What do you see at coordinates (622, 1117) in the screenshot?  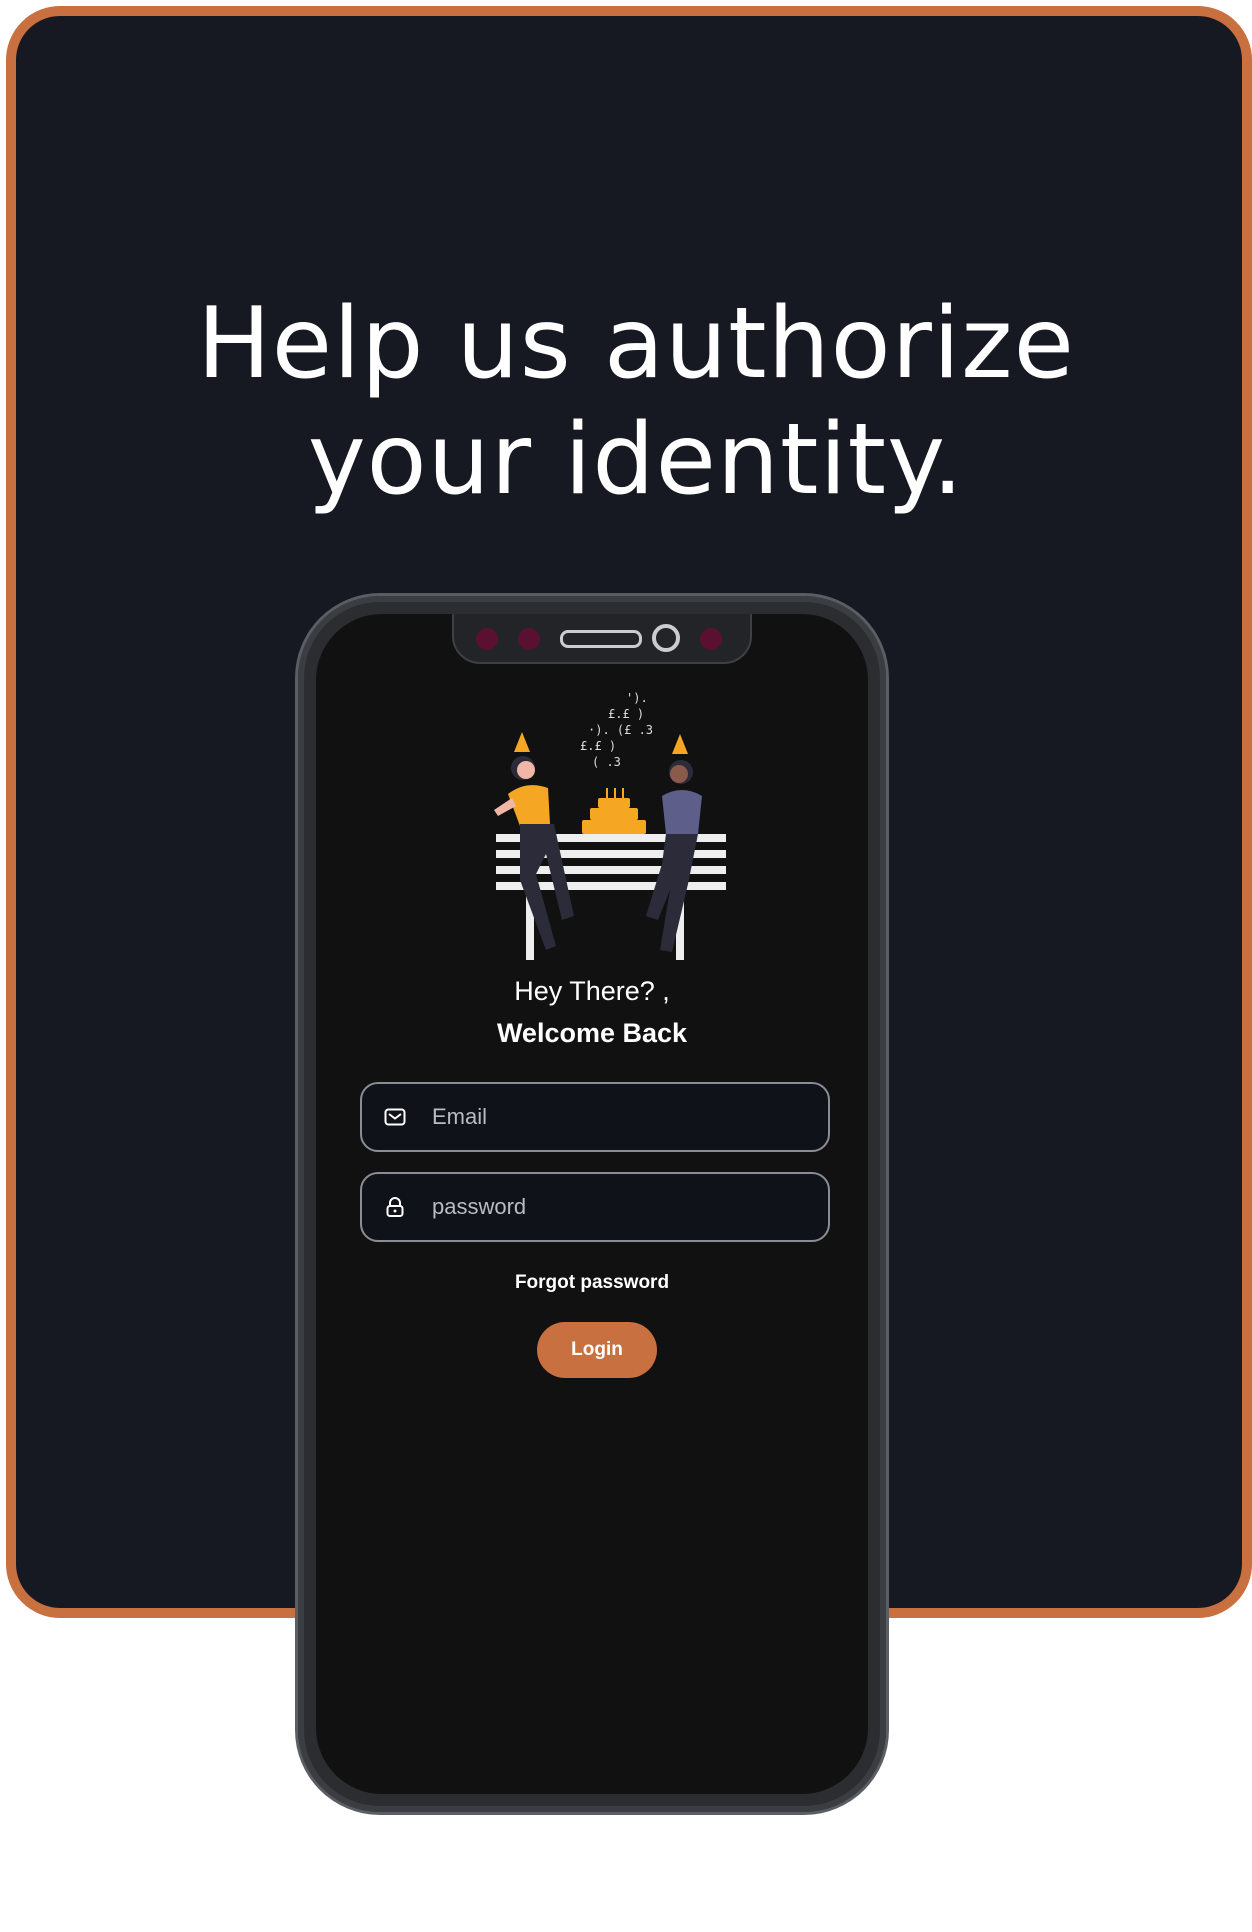 I see `email-input` at bounding box center [622, 1117].